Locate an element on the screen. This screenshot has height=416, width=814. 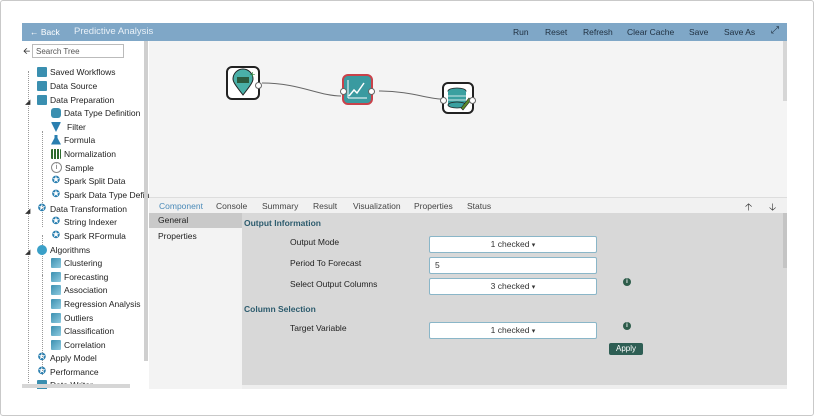
connection-lines is located at coordinates (351, 91).